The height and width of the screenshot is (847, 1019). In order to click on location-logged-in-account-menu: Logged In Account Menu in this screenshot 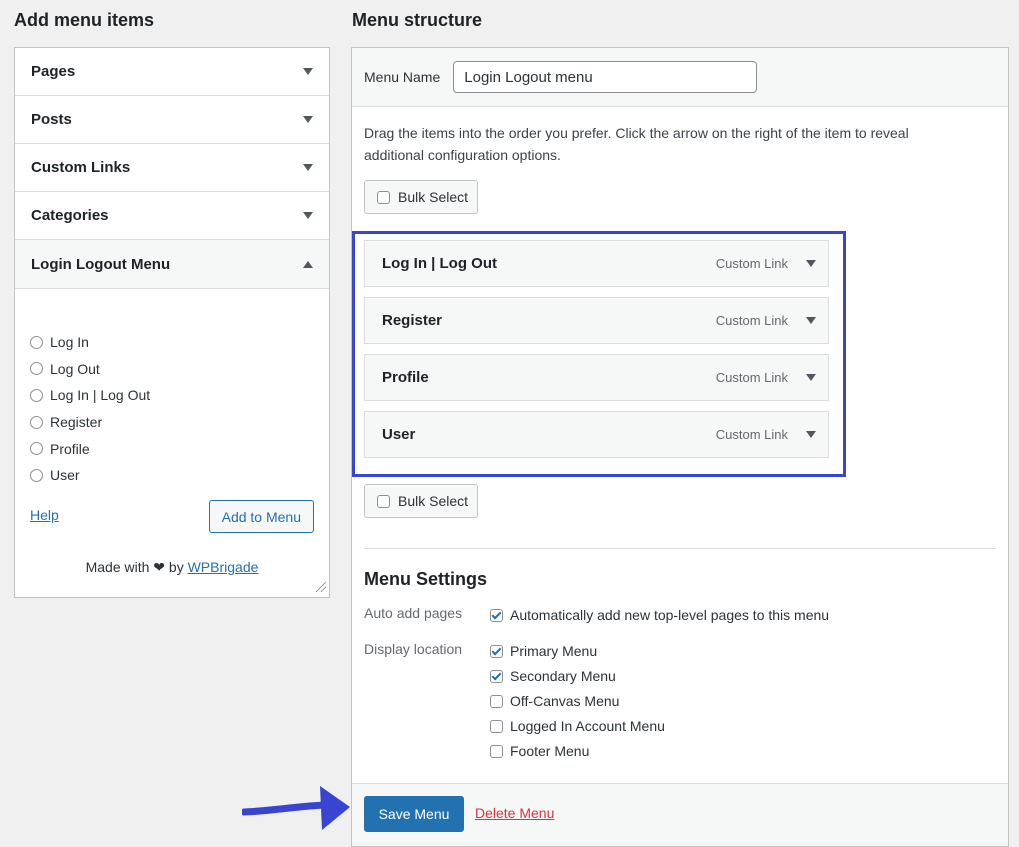, I will do `click(577, 726)`.